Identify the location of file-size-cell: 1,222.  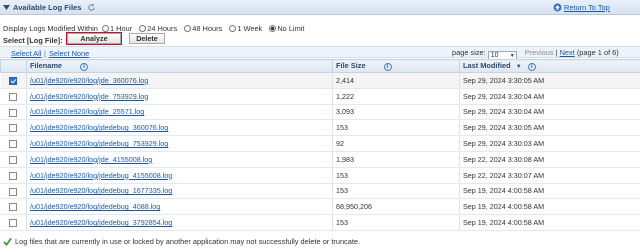
(396, 96).